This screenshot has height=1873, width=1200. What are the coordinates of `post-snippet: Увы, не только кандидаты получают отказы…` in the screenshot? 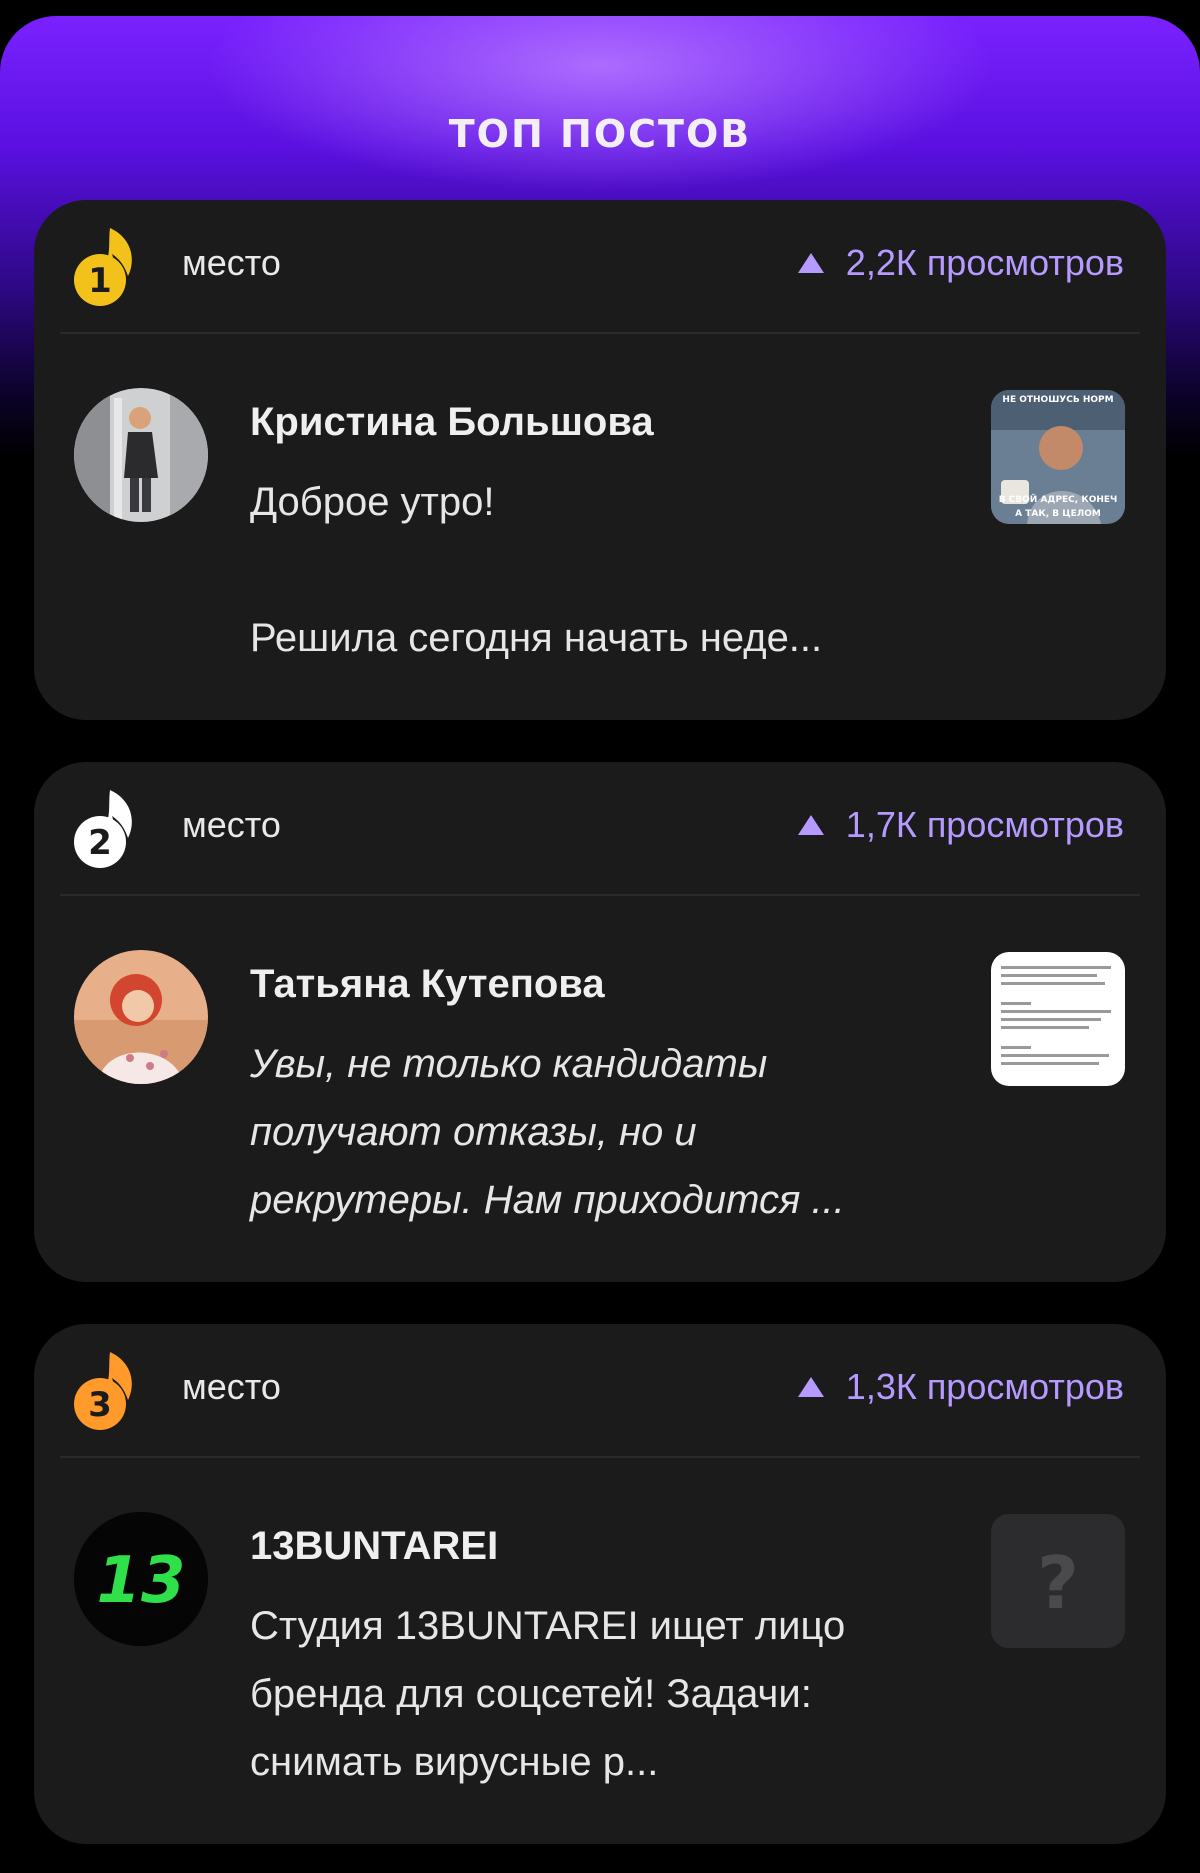 It's located at (547, 1132).